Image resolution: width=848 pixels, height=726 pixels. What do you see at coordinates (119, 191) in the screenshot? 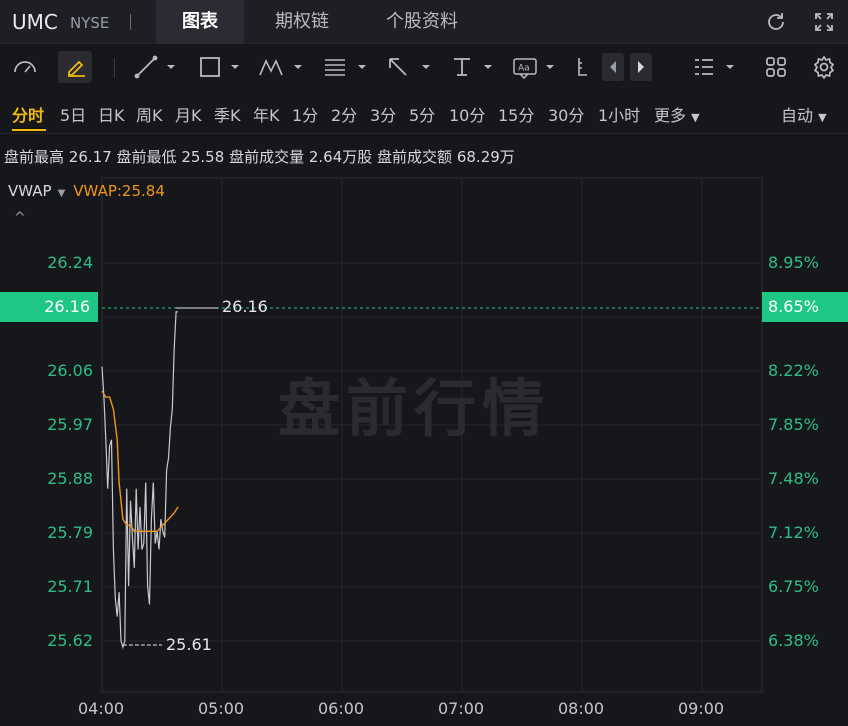
I see `vwap-value: VWAP:25.84` at bounding box center [119, 191].